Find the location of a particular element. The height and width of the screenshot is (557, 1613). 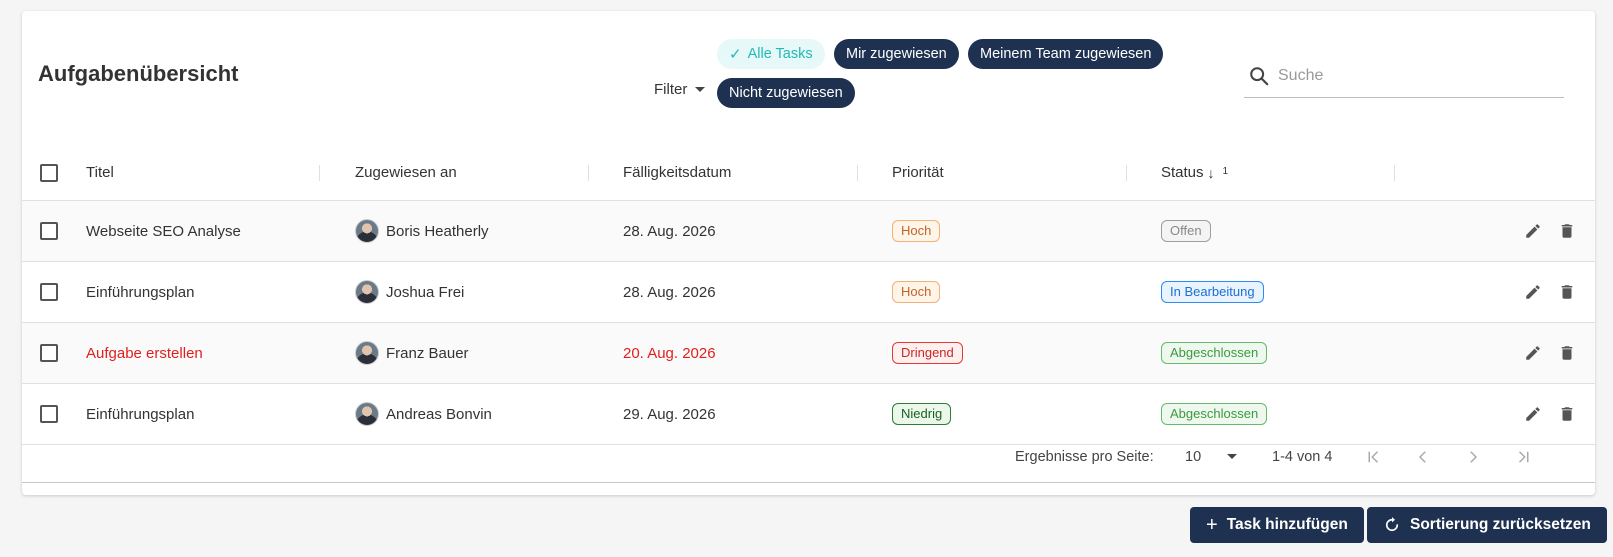

paginator: Ergebnisse pro Seite: 10 1-4 von 4 is located at coordinates (808, 457).